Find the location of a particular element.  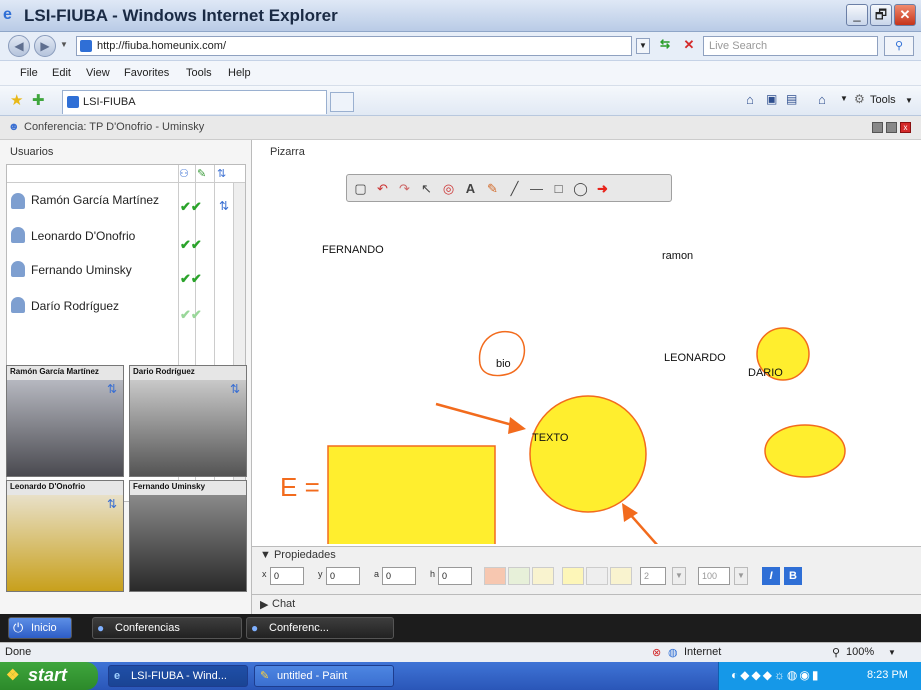

user-icon is located at coordinates (18, 305).